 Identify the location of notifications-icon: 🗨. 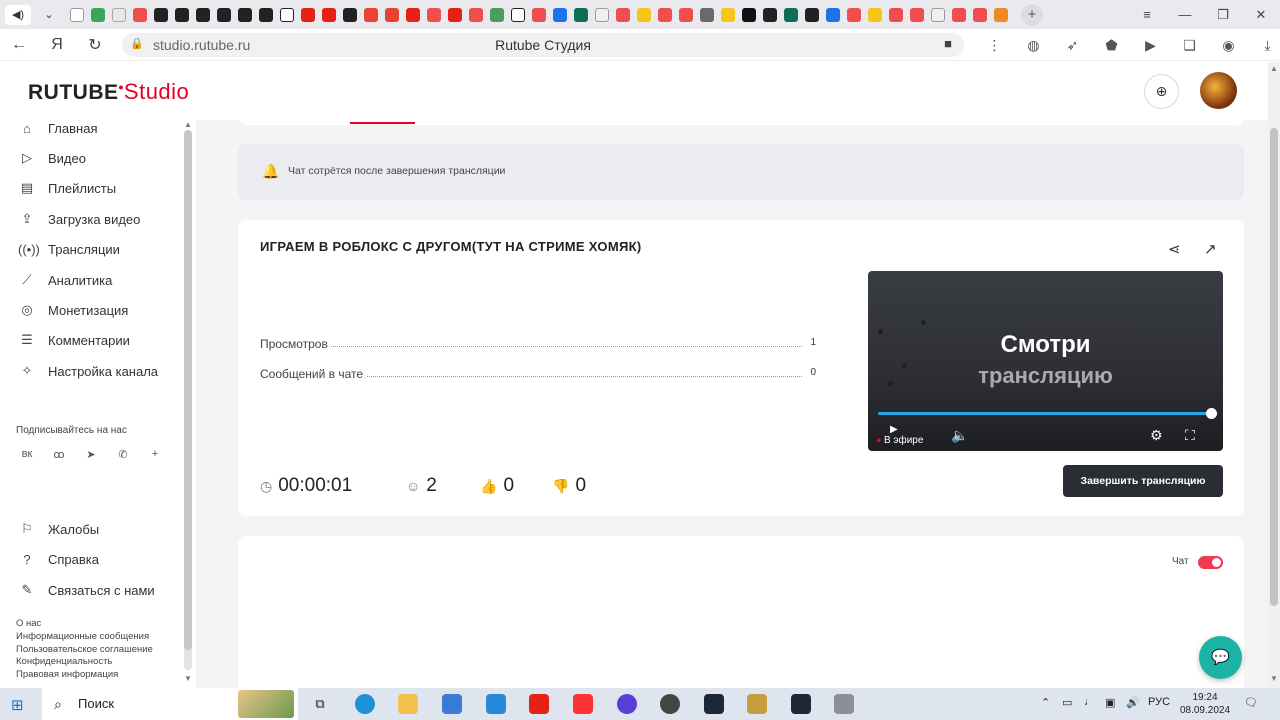
(1251, 702).